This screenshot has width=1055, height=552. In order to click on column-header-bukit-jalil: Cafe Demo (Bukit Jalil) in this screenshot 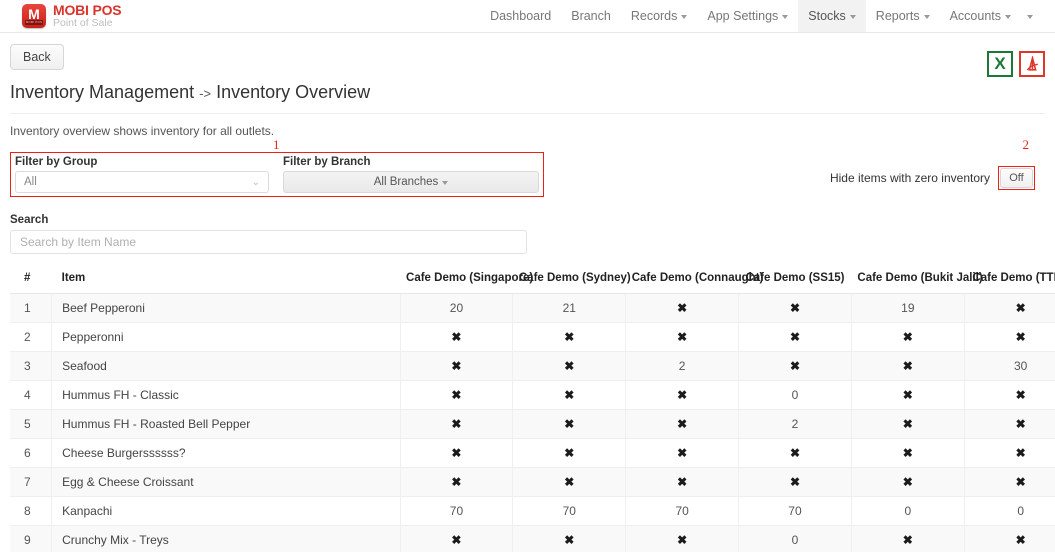, I will do `click(917, 280)`.